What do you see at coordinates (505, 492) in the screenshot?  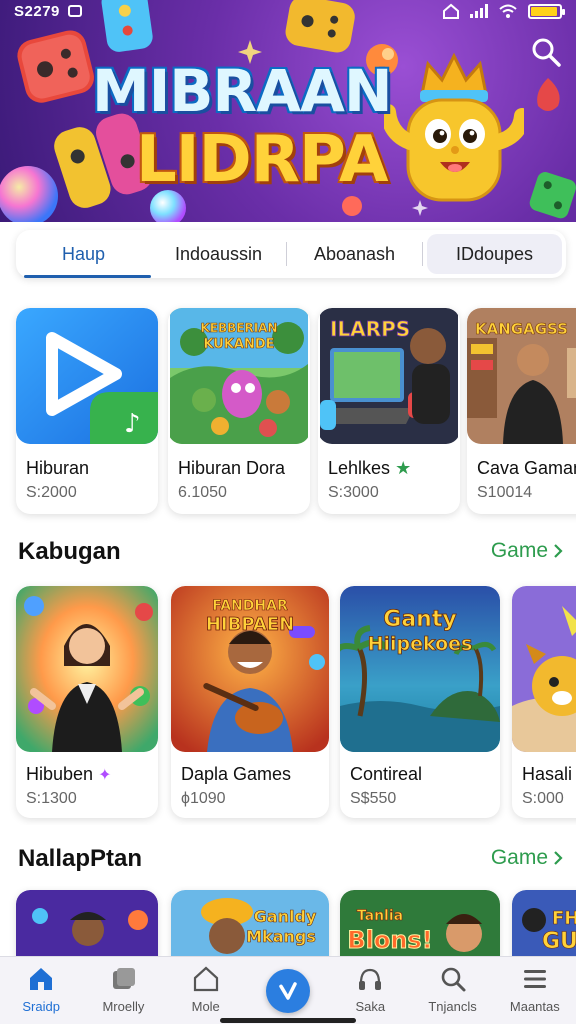 I see `card-price: S10014` at bounding box center [505, 492].